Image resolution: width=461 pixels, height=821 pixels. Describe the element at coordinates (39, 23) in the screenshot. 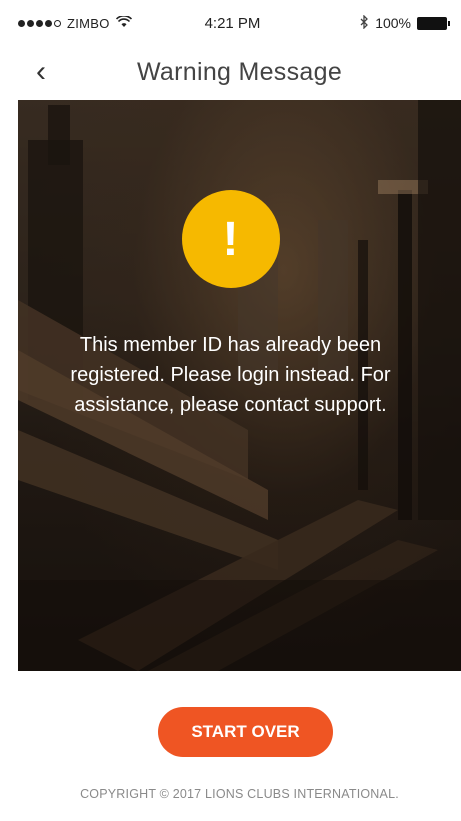

I see `signal-dots-icon` at that location.